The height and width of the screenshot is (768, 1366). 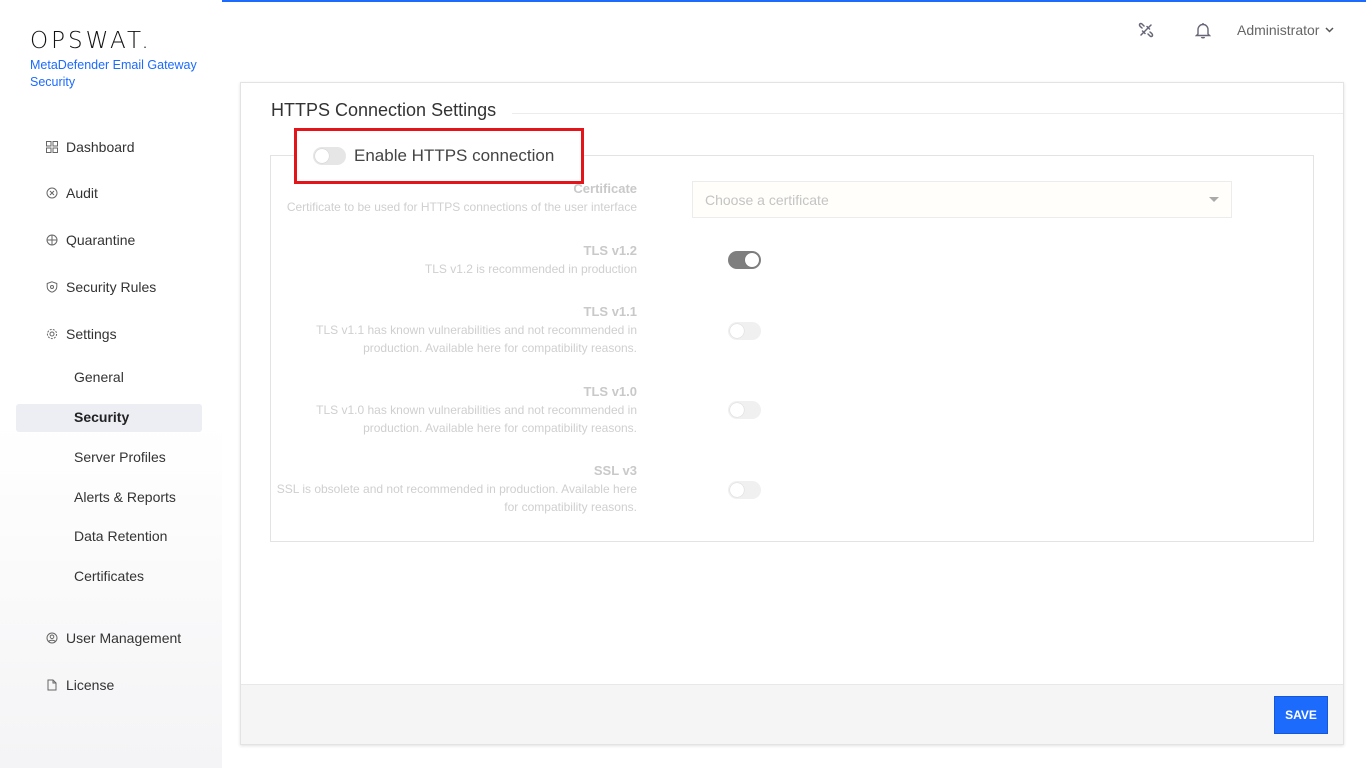 I want to click on sidebar-item-license: License, so click(x=80, y=685).